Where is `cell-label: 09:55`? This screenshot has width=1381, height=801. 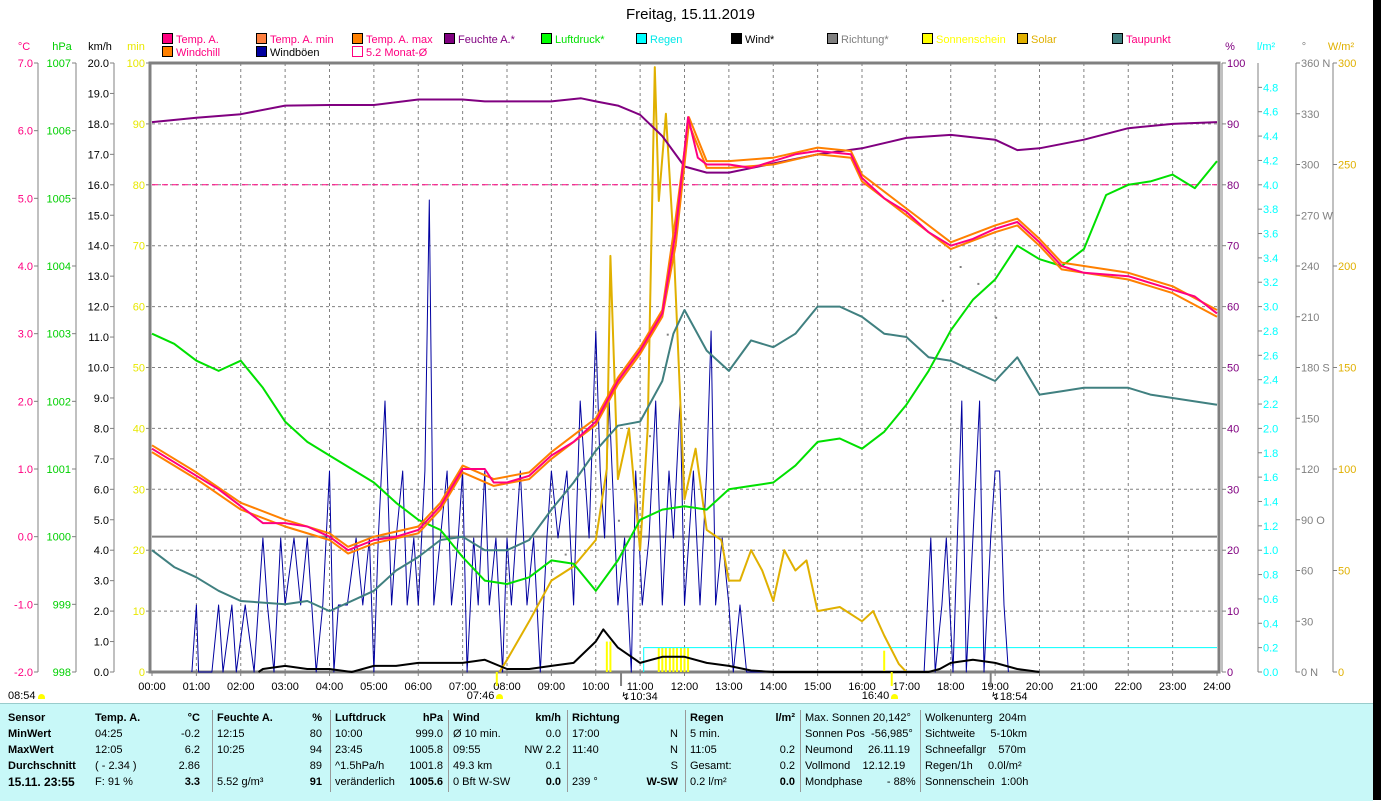
cell-label: 09:55 is located at coordinates (467, 750).